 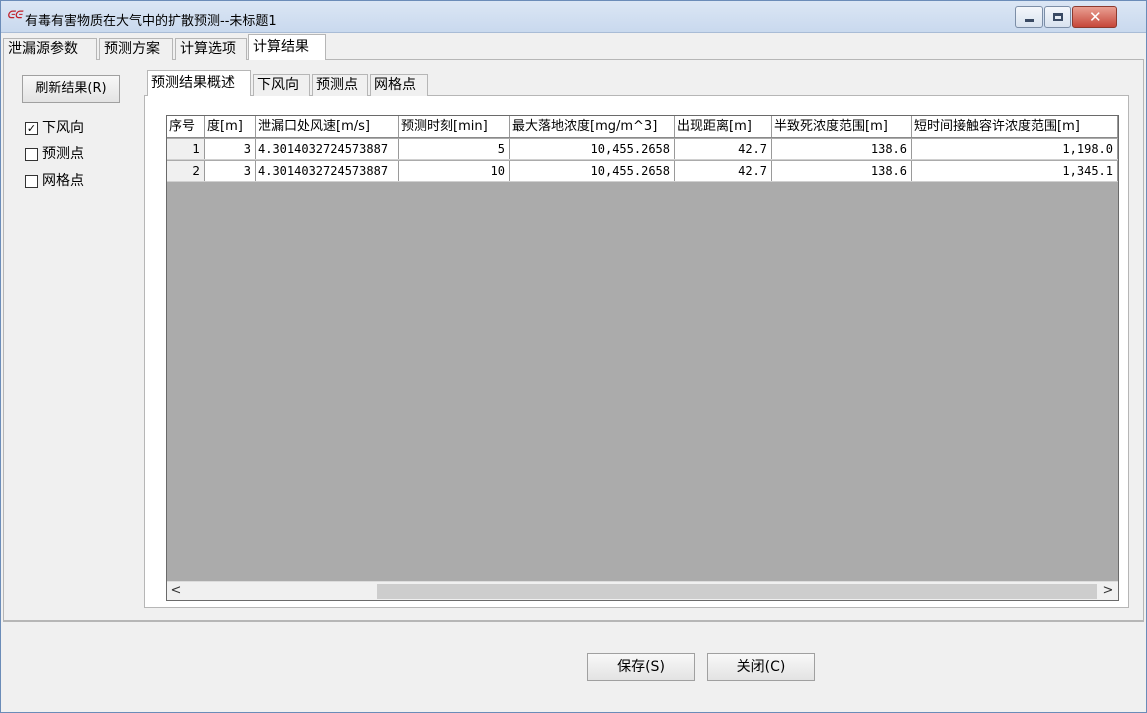 What do you see at coordinates (340, 85) in the screenshot?
I see `tab-prediction-points: 预测点` at bounding box center [340, 85].